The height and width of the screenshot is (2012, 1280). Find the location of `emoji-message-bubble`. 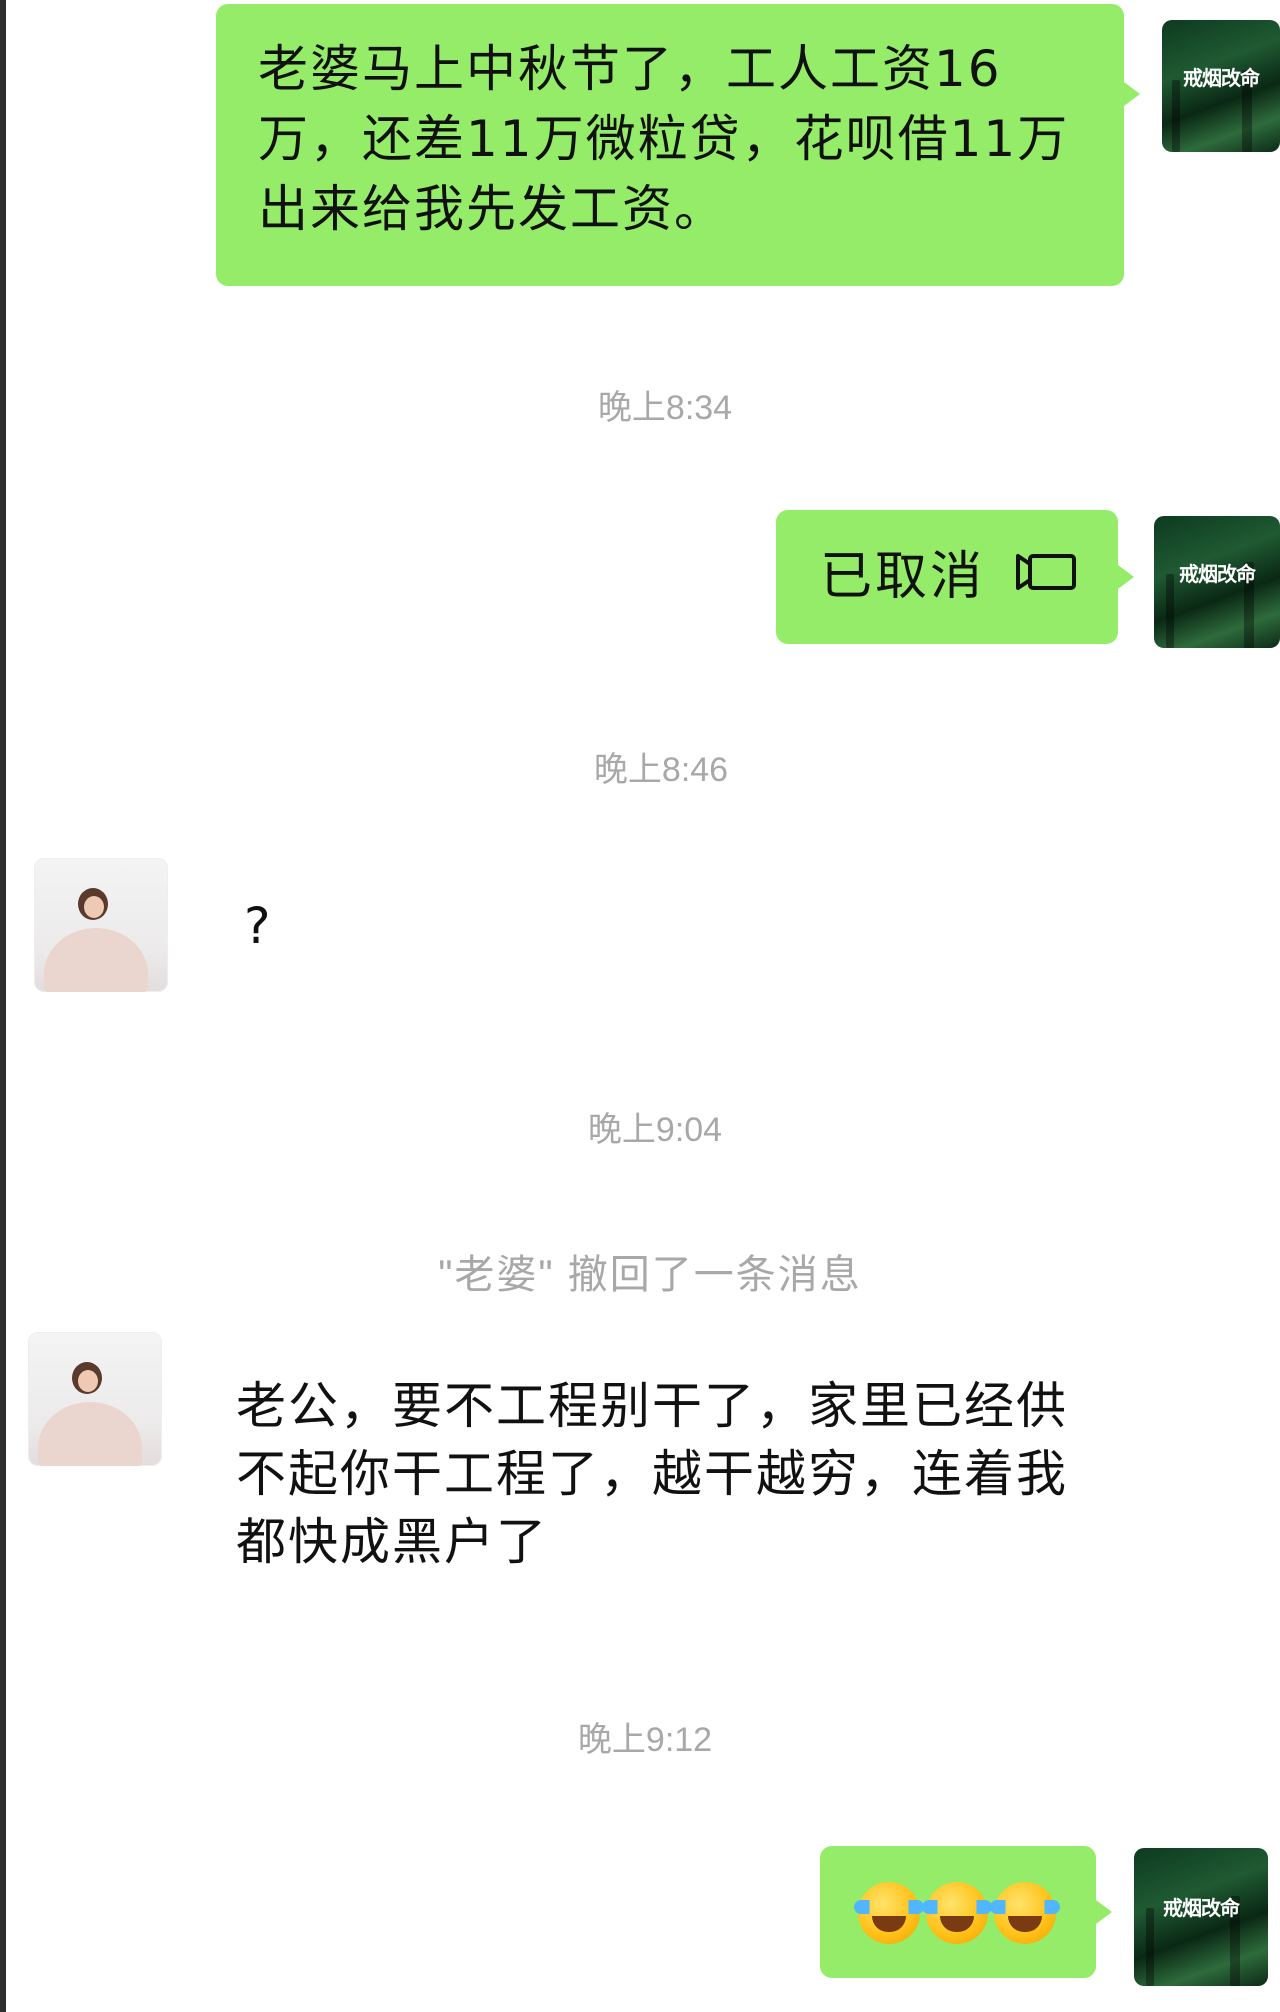

emoji-message-bubble is located at coordinates (966, 1912).